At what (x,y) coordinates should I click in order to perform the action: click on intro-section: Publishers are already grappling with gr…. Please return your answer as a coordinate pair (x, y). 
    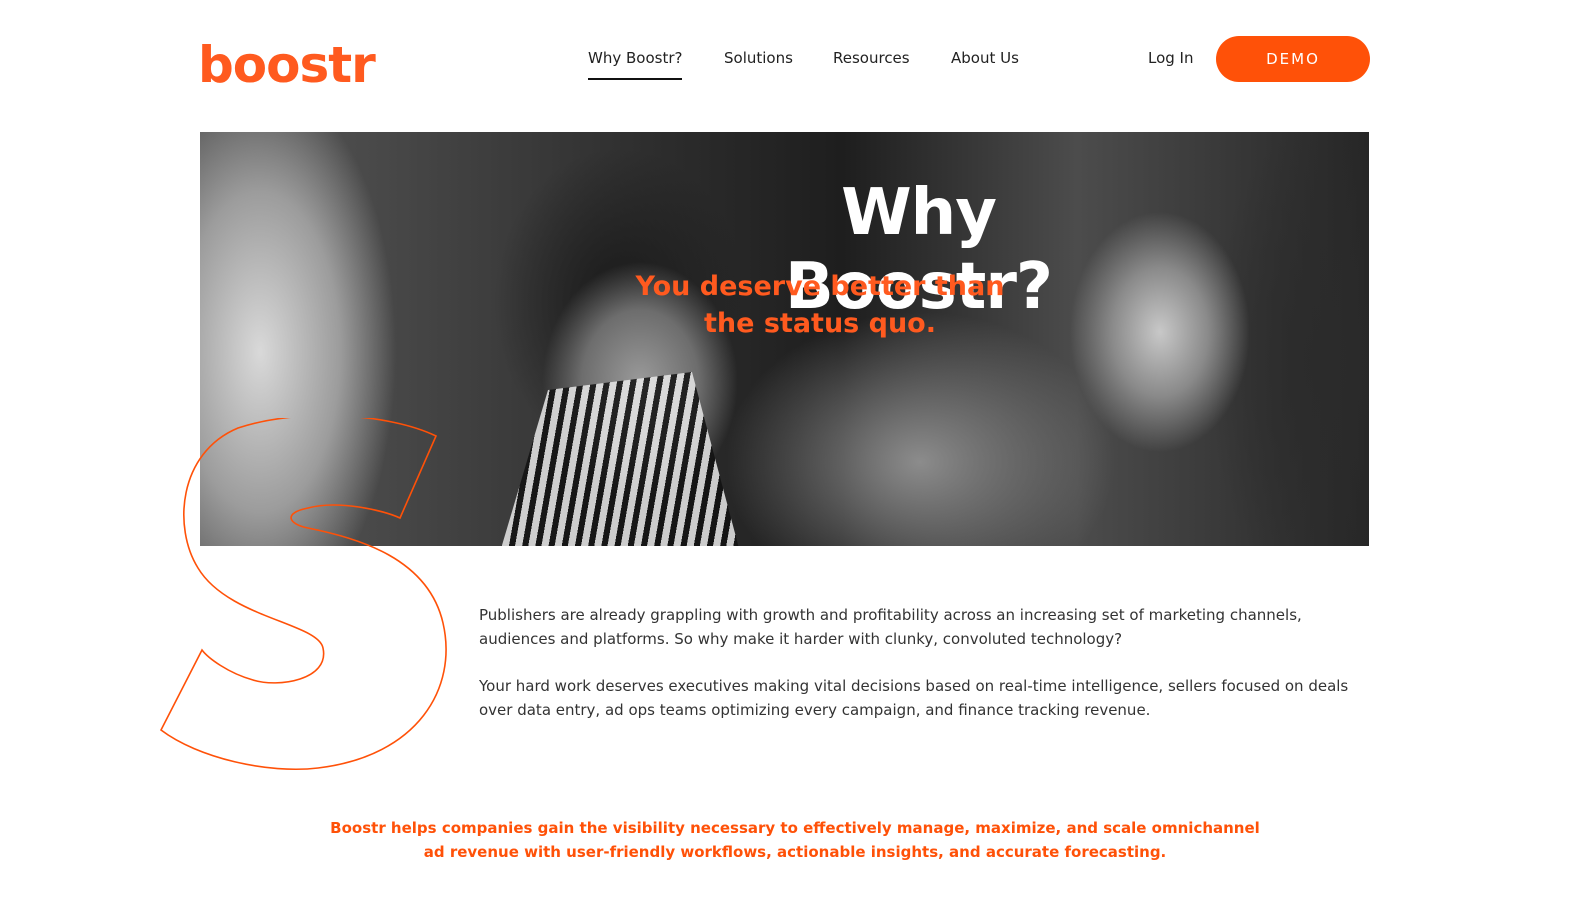
    Looking at the image, I should click on (929, 674).